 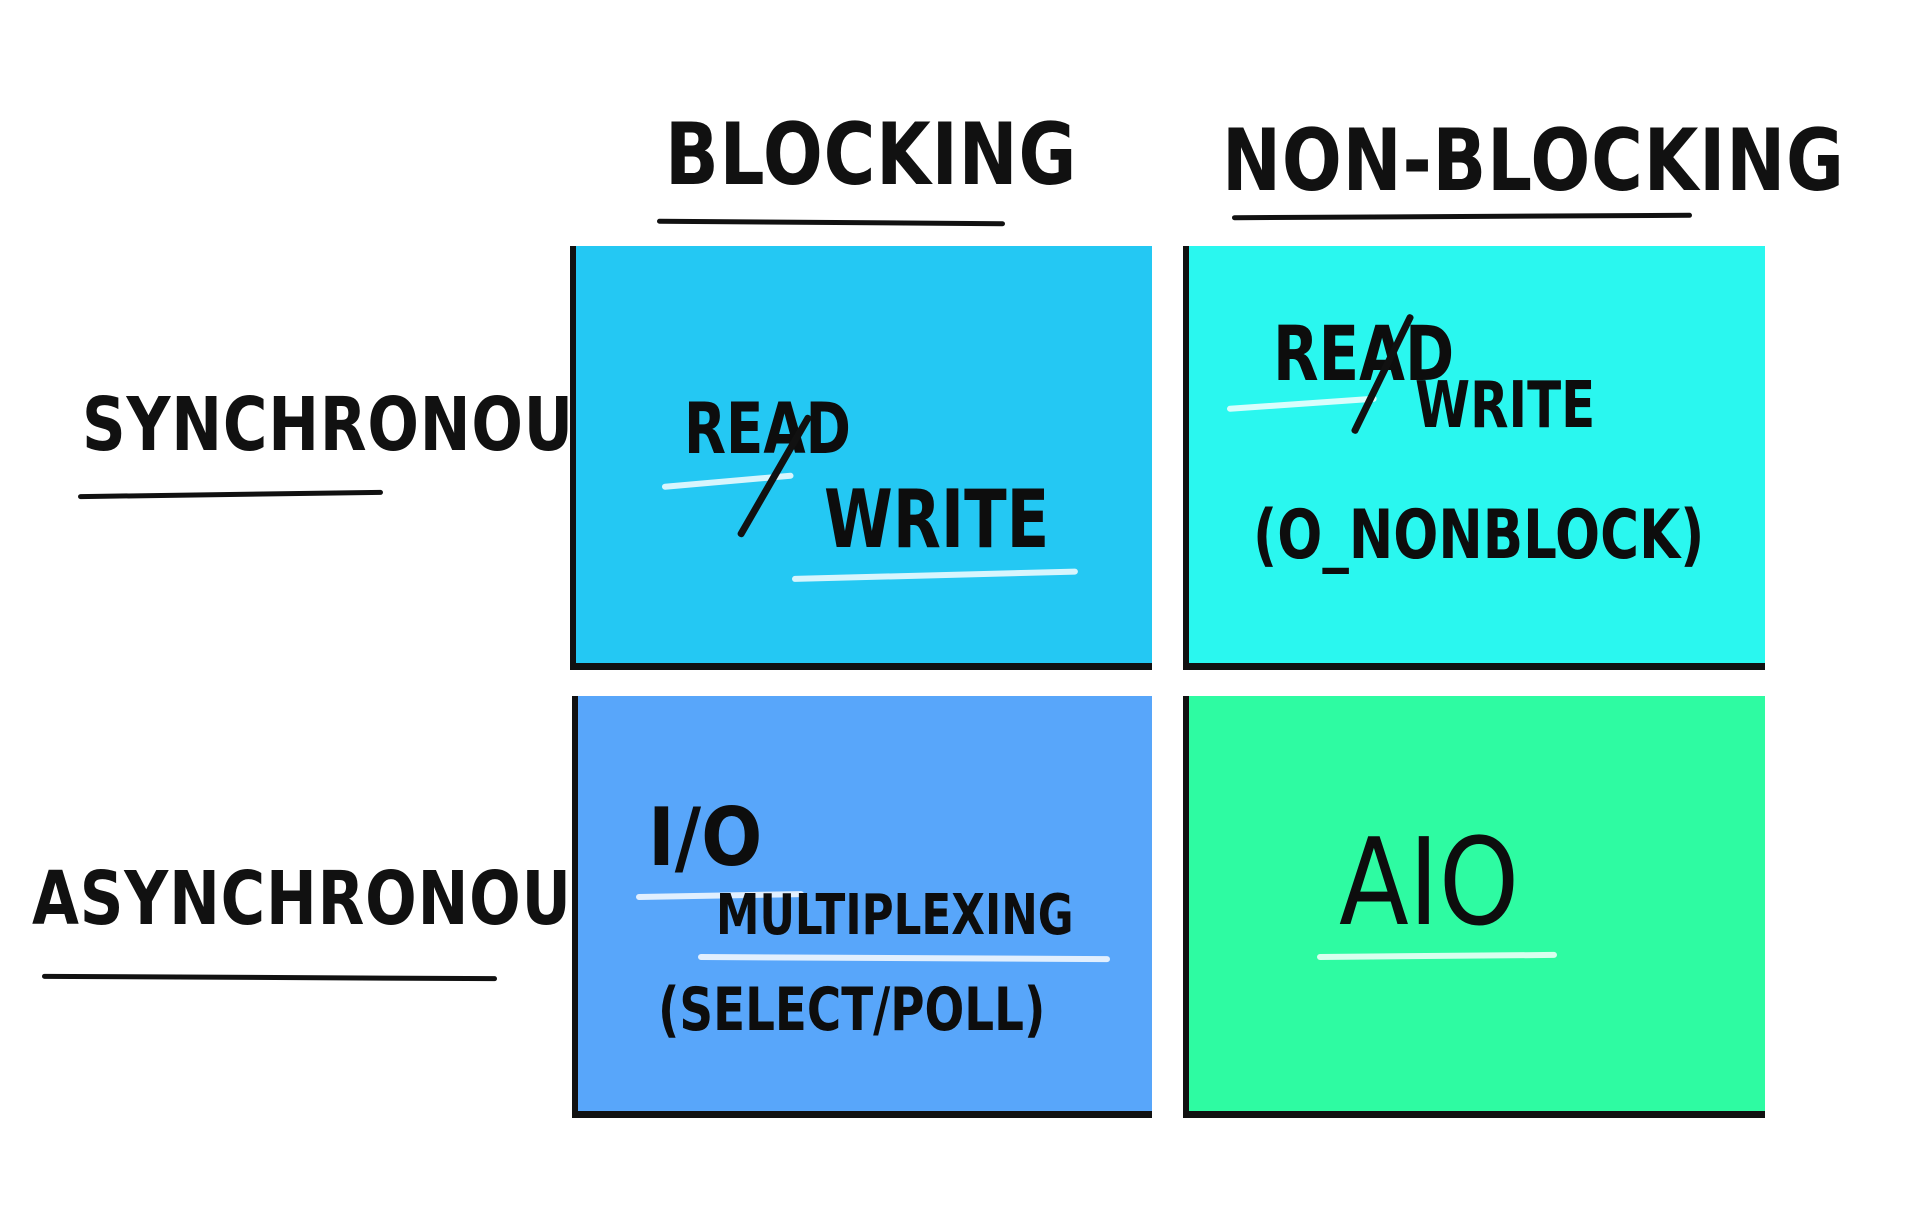 What do you see at coordinates (350, 425) in the screenshot?
I see `row-header-synchronous: SYNCHRONOUS` at bounding box center [350, 425].